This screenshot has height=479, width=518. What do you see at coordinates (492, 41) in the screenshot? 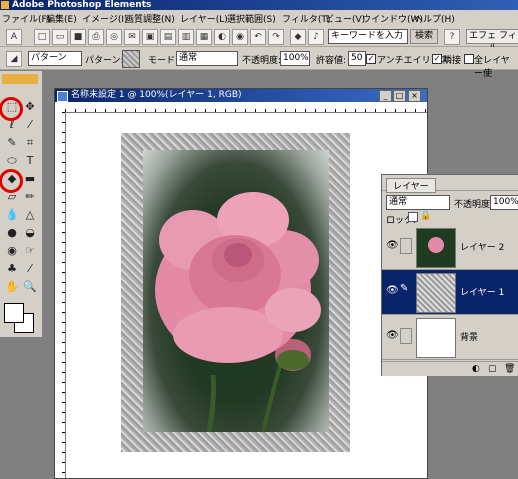
I see `effects-filters-tab: エフェ フィル` at bounding box center [492, 41].